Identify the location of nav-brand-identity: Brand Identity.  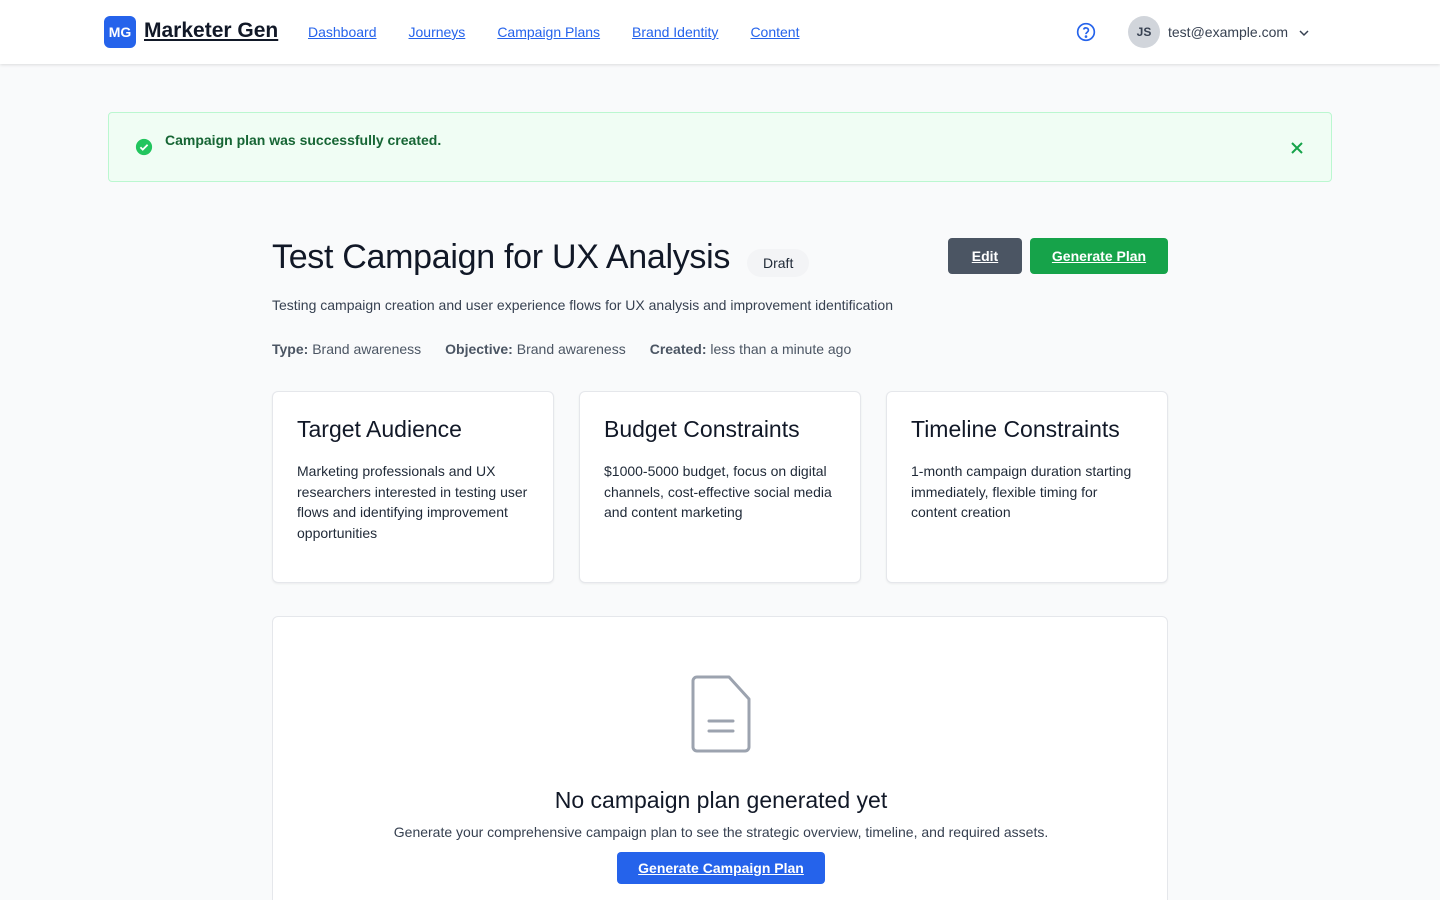
(675, 32).